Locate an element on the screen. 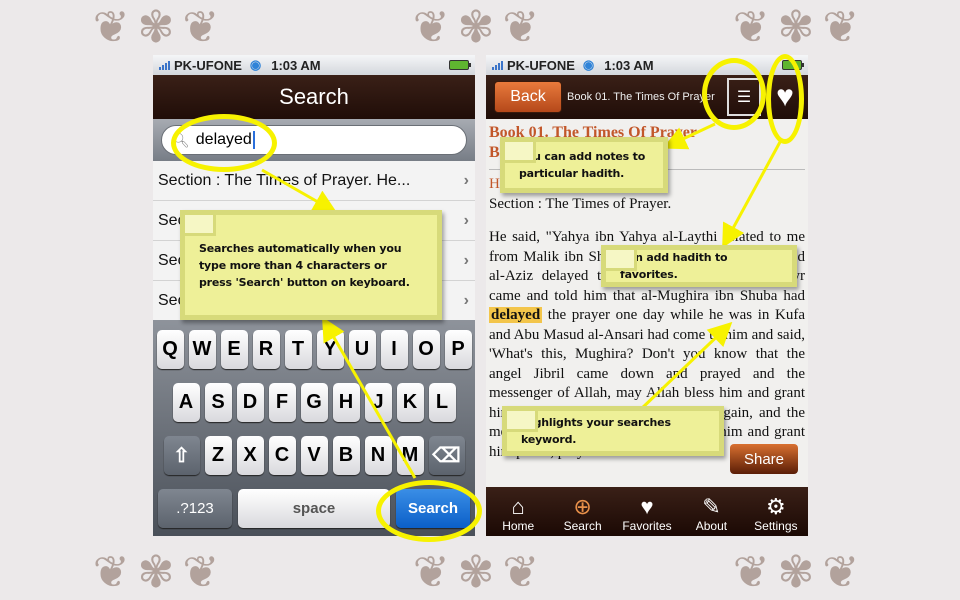  tab-about: ✎ About is located at coordinates (711, 511).